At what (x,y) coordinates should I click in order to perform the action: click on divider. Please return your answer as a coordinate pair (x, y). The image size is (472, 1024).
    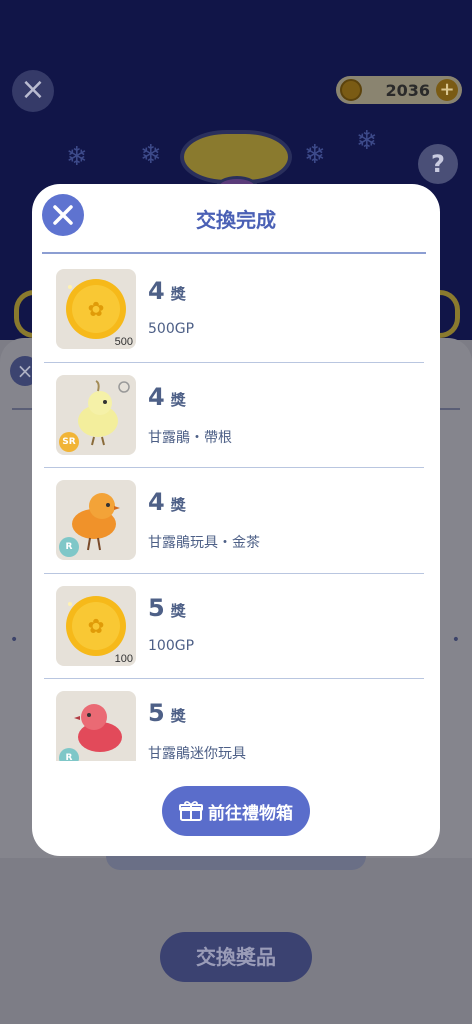
    Looking at the image, I should click on (234, 253).